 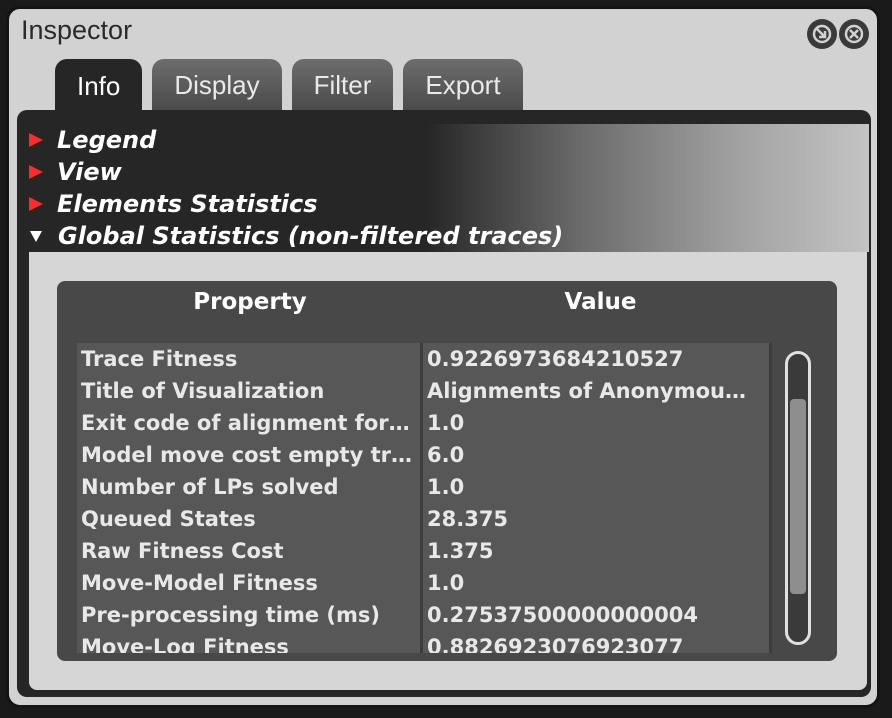 What do you see at coordinates (217, 85) in the screenshot?
I see `tab-display: Display` at bounding box center [217, 85].